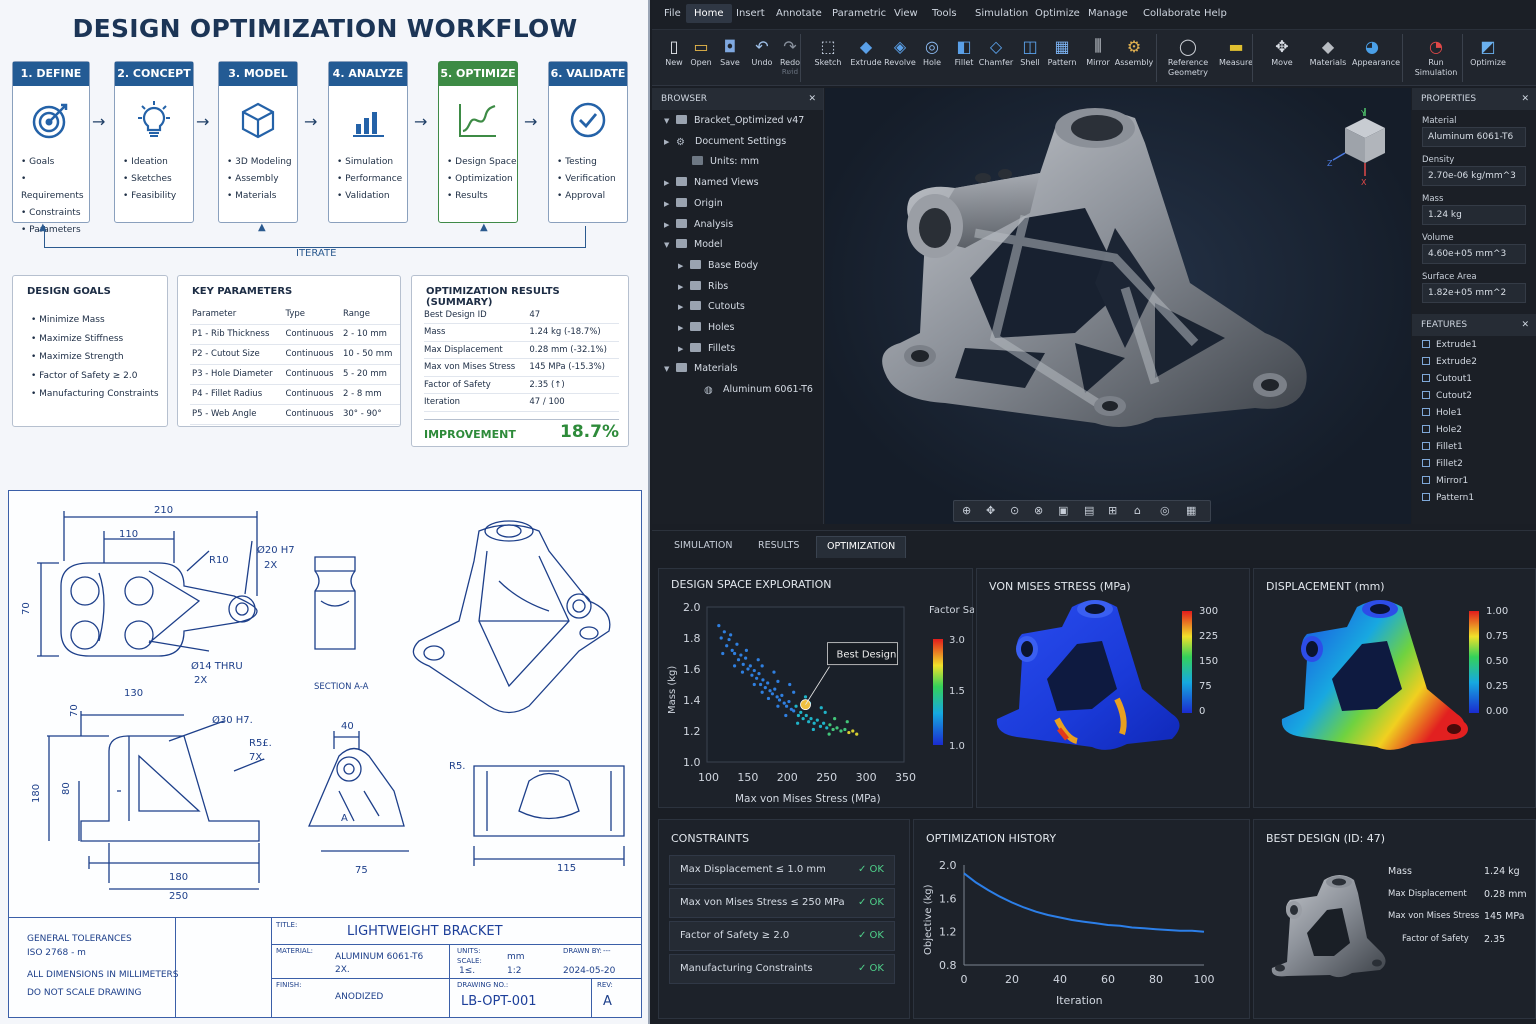 The image size is (1536, 1024). Describe the element at coordinates (1172, 13) in the screenshot. I see `menu-collaborate: Collaborate` at that location.